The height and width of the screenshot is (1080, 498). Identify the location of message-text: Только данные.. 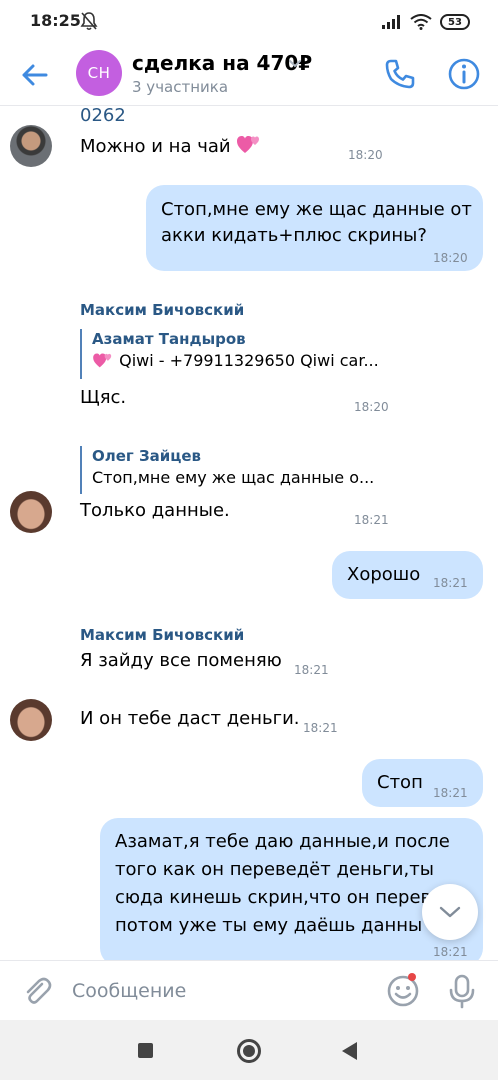
(155, 510).